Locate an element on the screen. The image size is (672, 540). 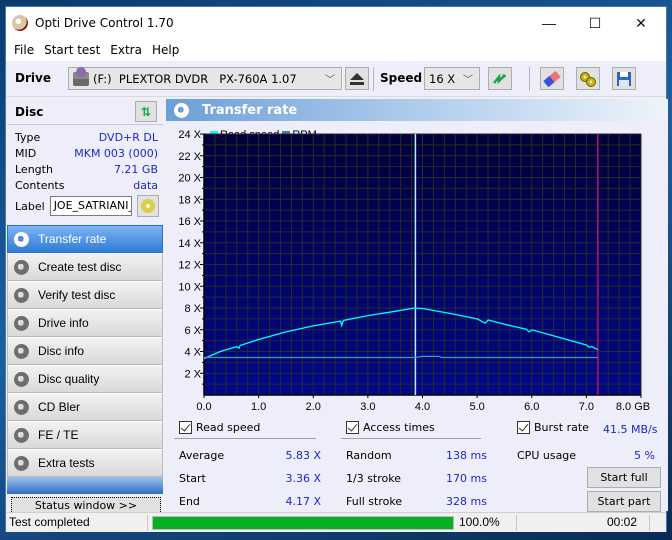
burst-rate-checkbox is located at coordinates (523, 427).